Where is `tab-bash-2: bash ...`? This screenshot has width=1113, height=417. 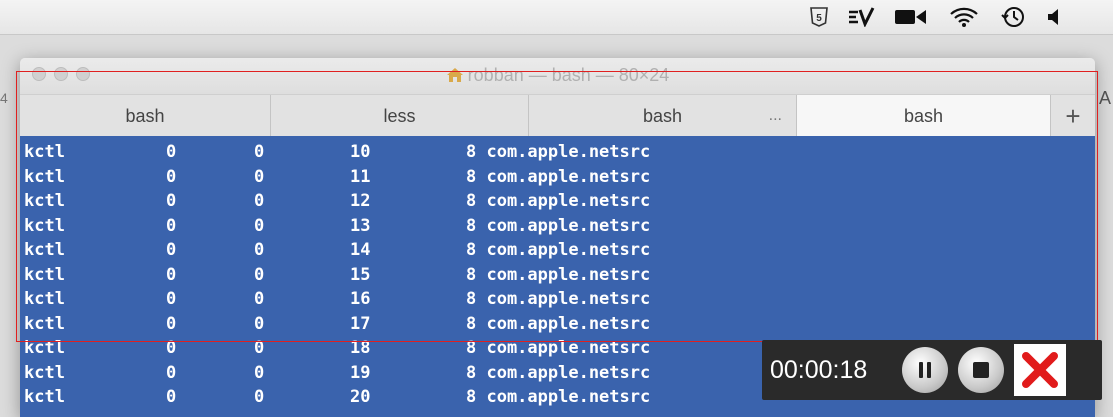 tab-bash-2: bash ... is located at coordinates (663, 116).